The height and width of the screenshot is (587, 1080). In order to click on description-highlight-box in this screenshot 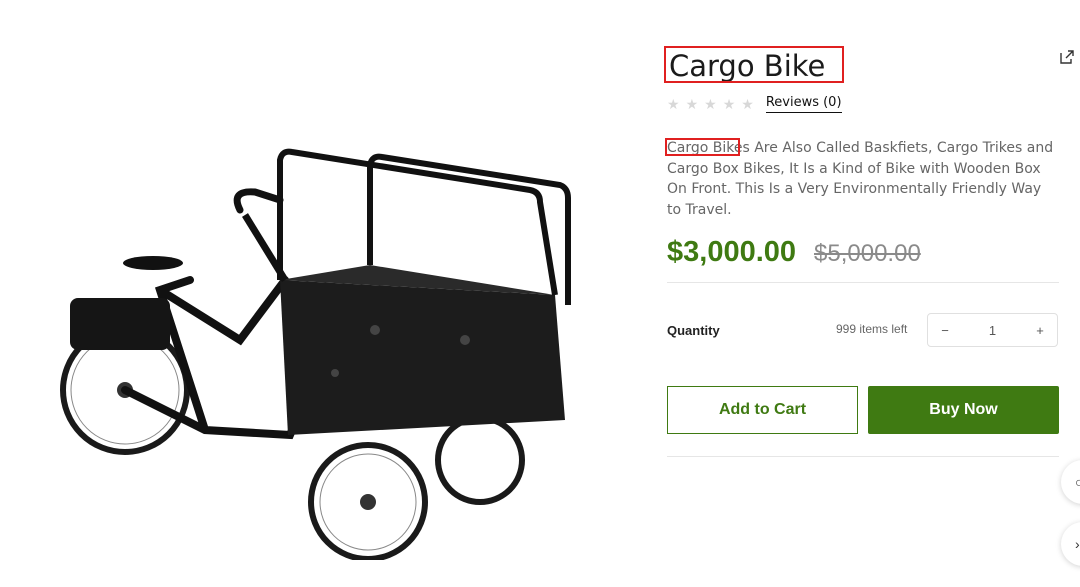, I will do `click(702, 147)`.